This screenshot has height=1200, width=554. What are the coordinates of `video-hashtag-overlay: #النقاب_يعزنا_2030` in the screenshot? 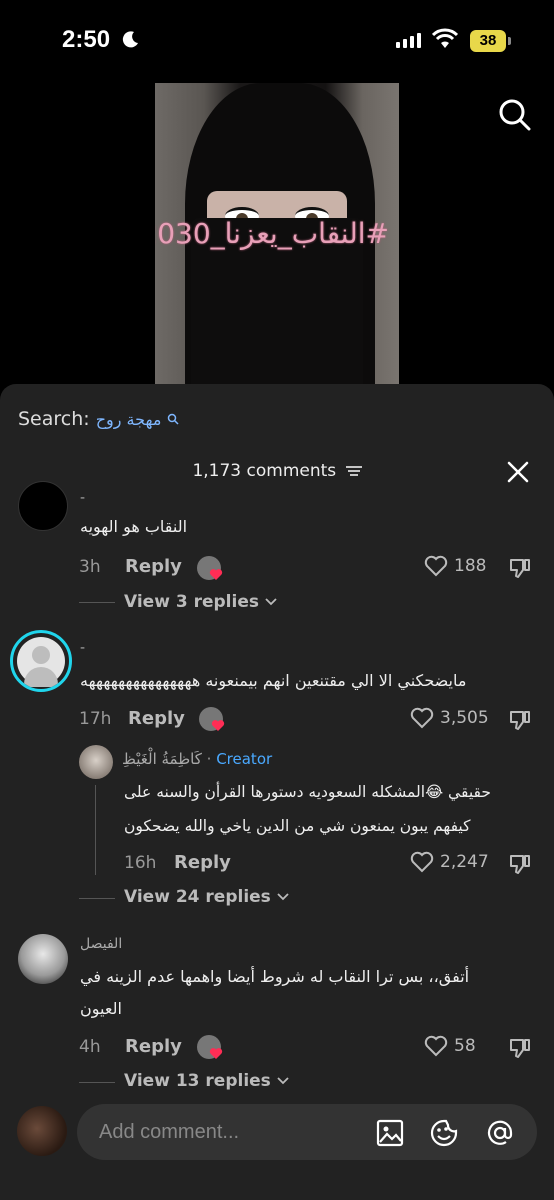 It's located at (272, 233).